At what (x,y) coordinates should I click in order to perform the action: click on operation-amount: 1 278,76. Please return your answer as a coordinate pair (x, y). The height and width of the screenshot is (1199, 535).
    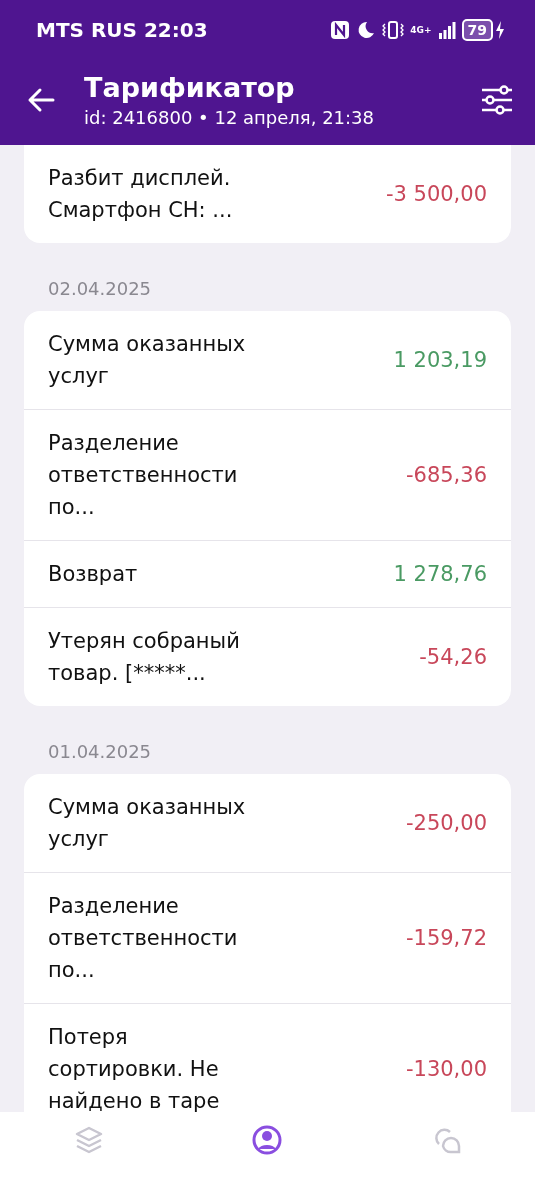
    Looking at the image, I should click on (440, 574).